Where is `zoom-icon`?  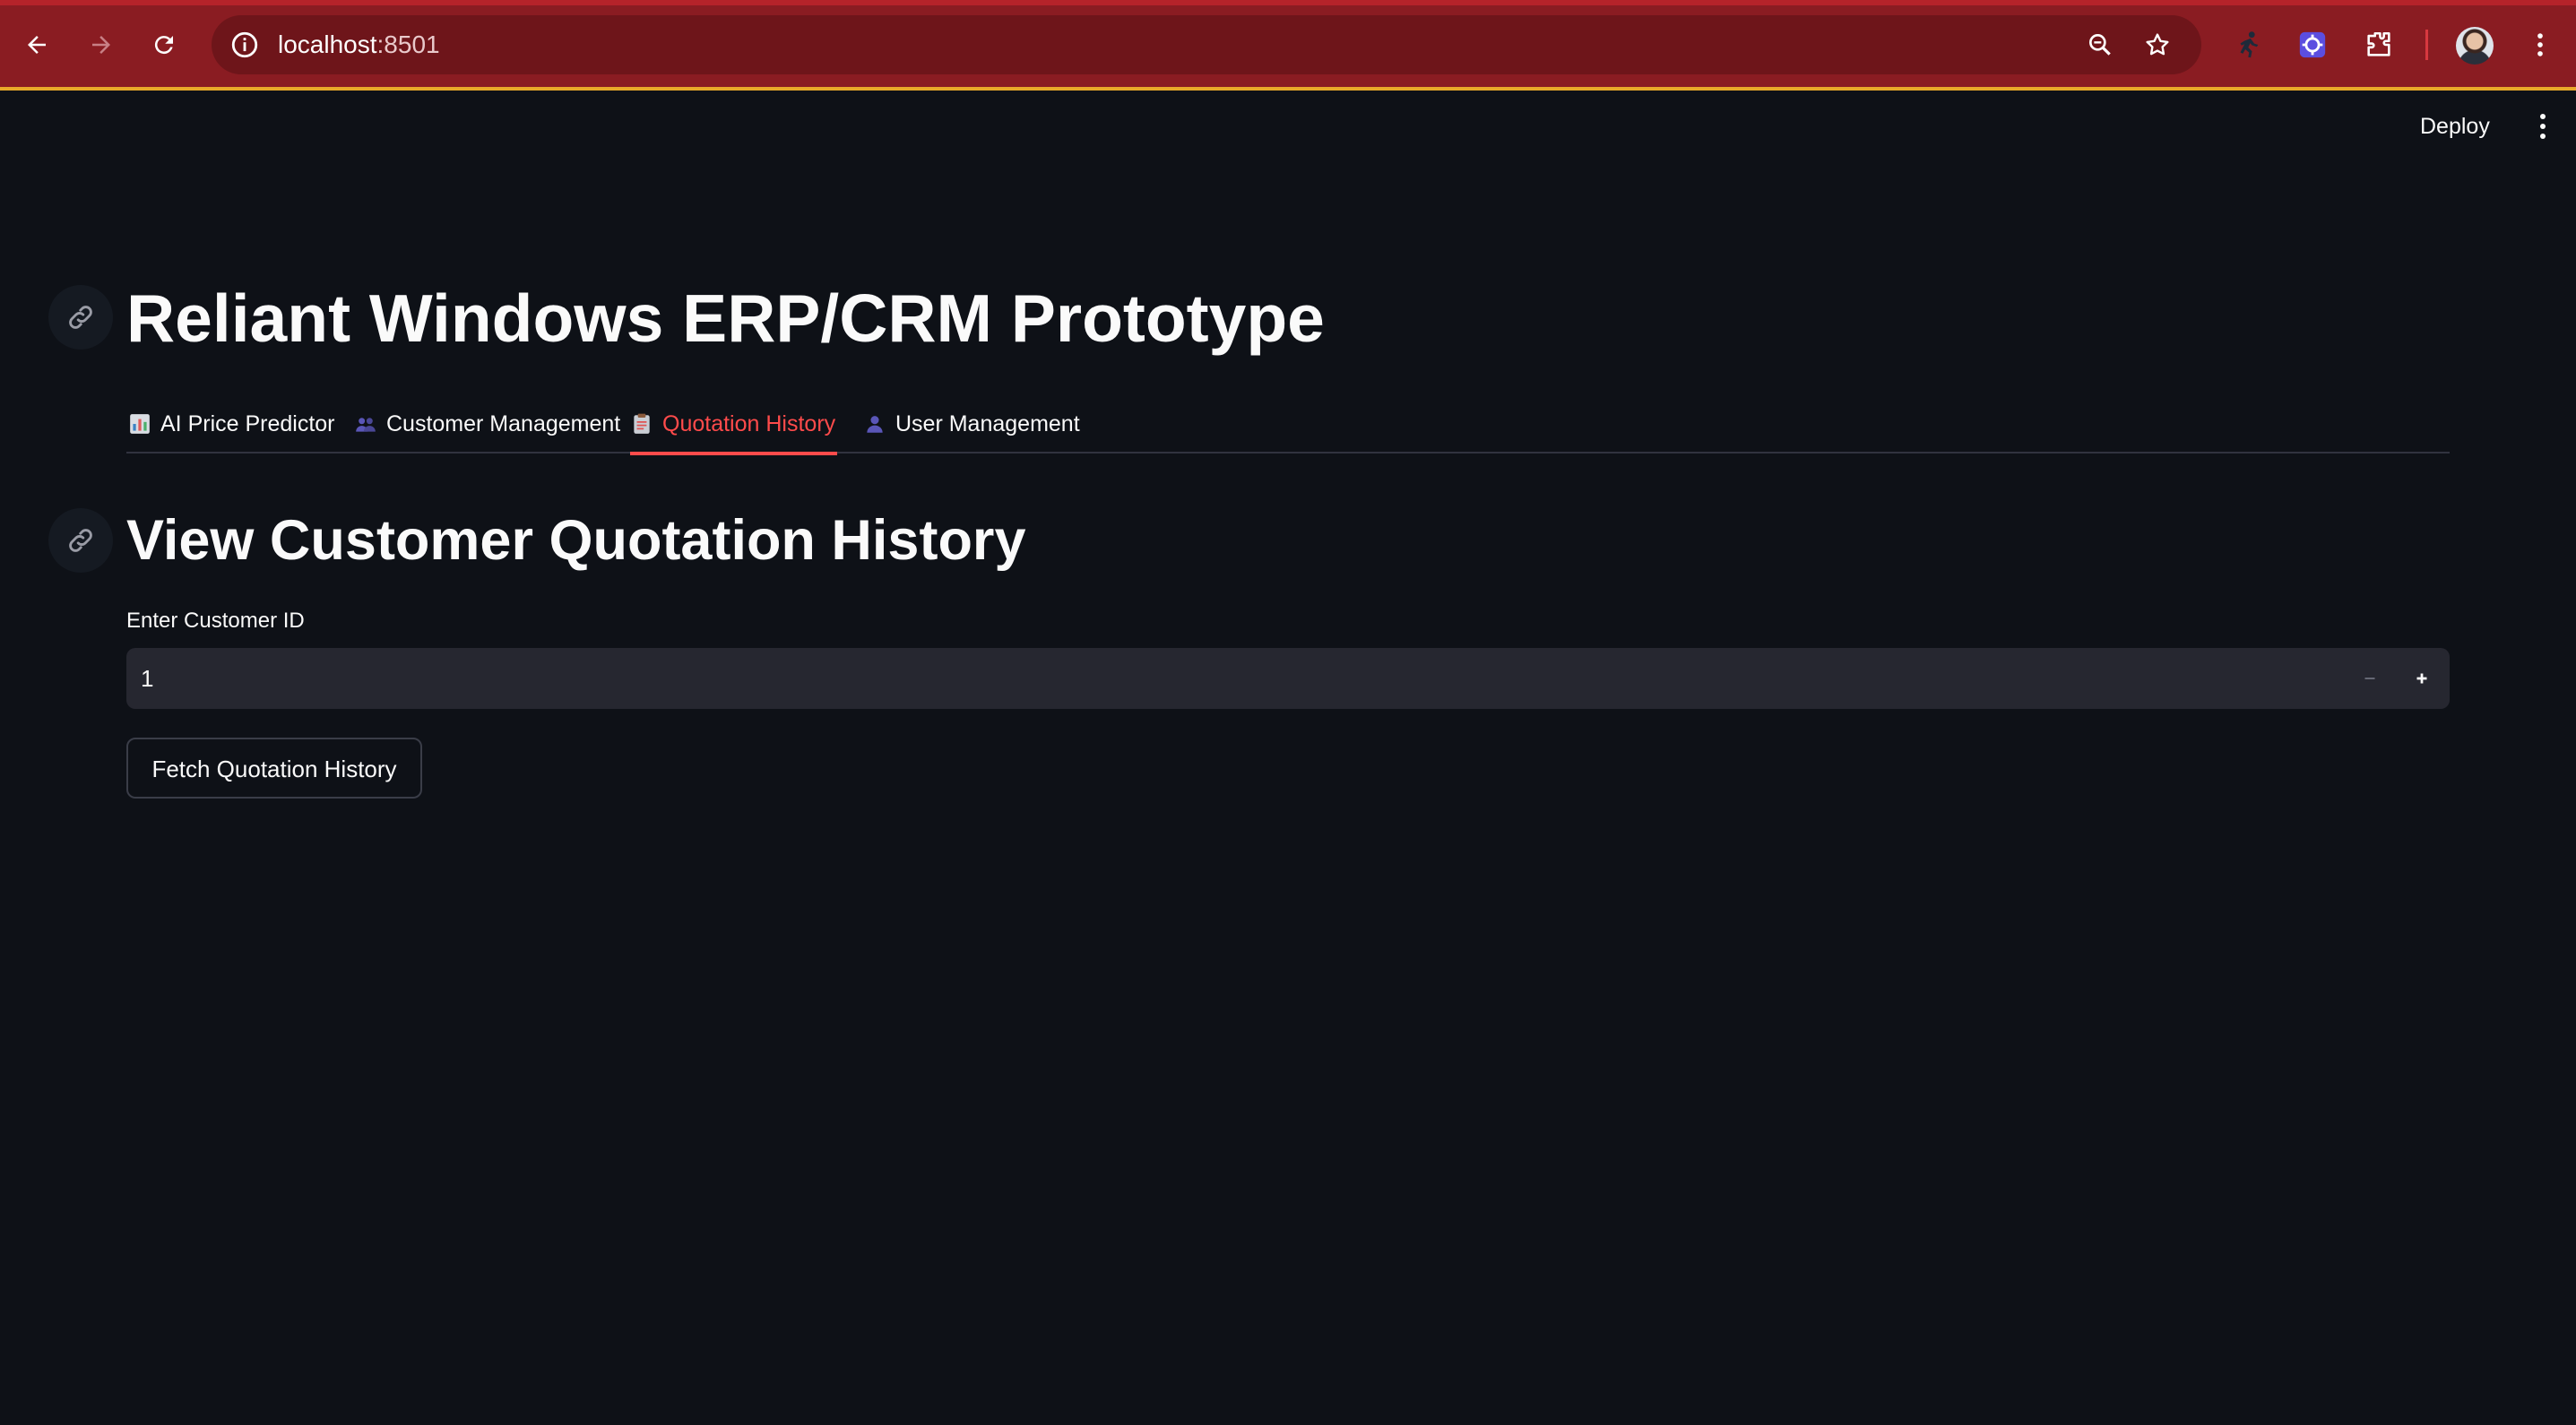 zoom-icon is located at coordinates (2100, 44).